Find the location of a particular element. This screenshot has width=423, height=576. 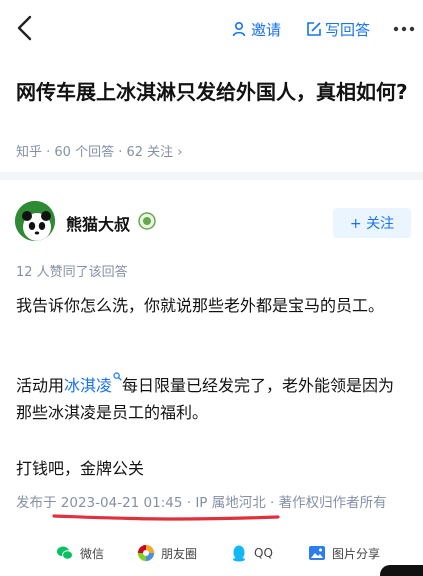

more-options-icon is located at coordinates (404, 29).